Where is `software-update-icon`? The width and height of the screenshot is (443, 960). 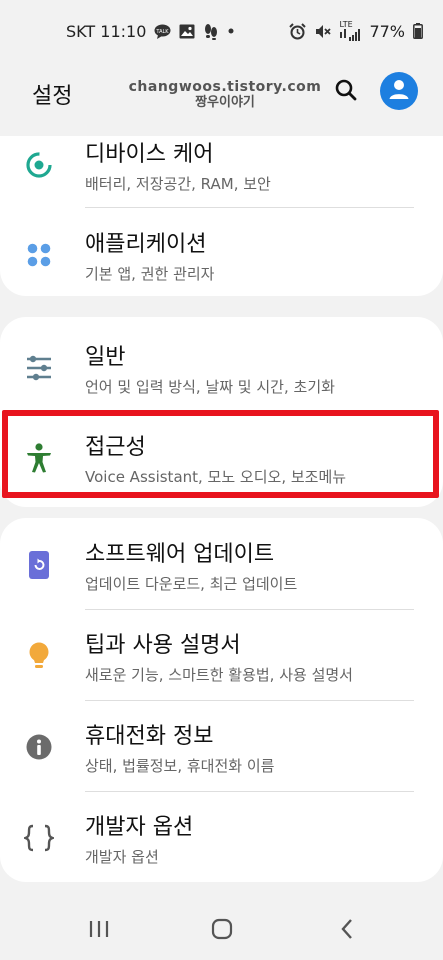
software-update-icon is located at coordinates (39, 565).